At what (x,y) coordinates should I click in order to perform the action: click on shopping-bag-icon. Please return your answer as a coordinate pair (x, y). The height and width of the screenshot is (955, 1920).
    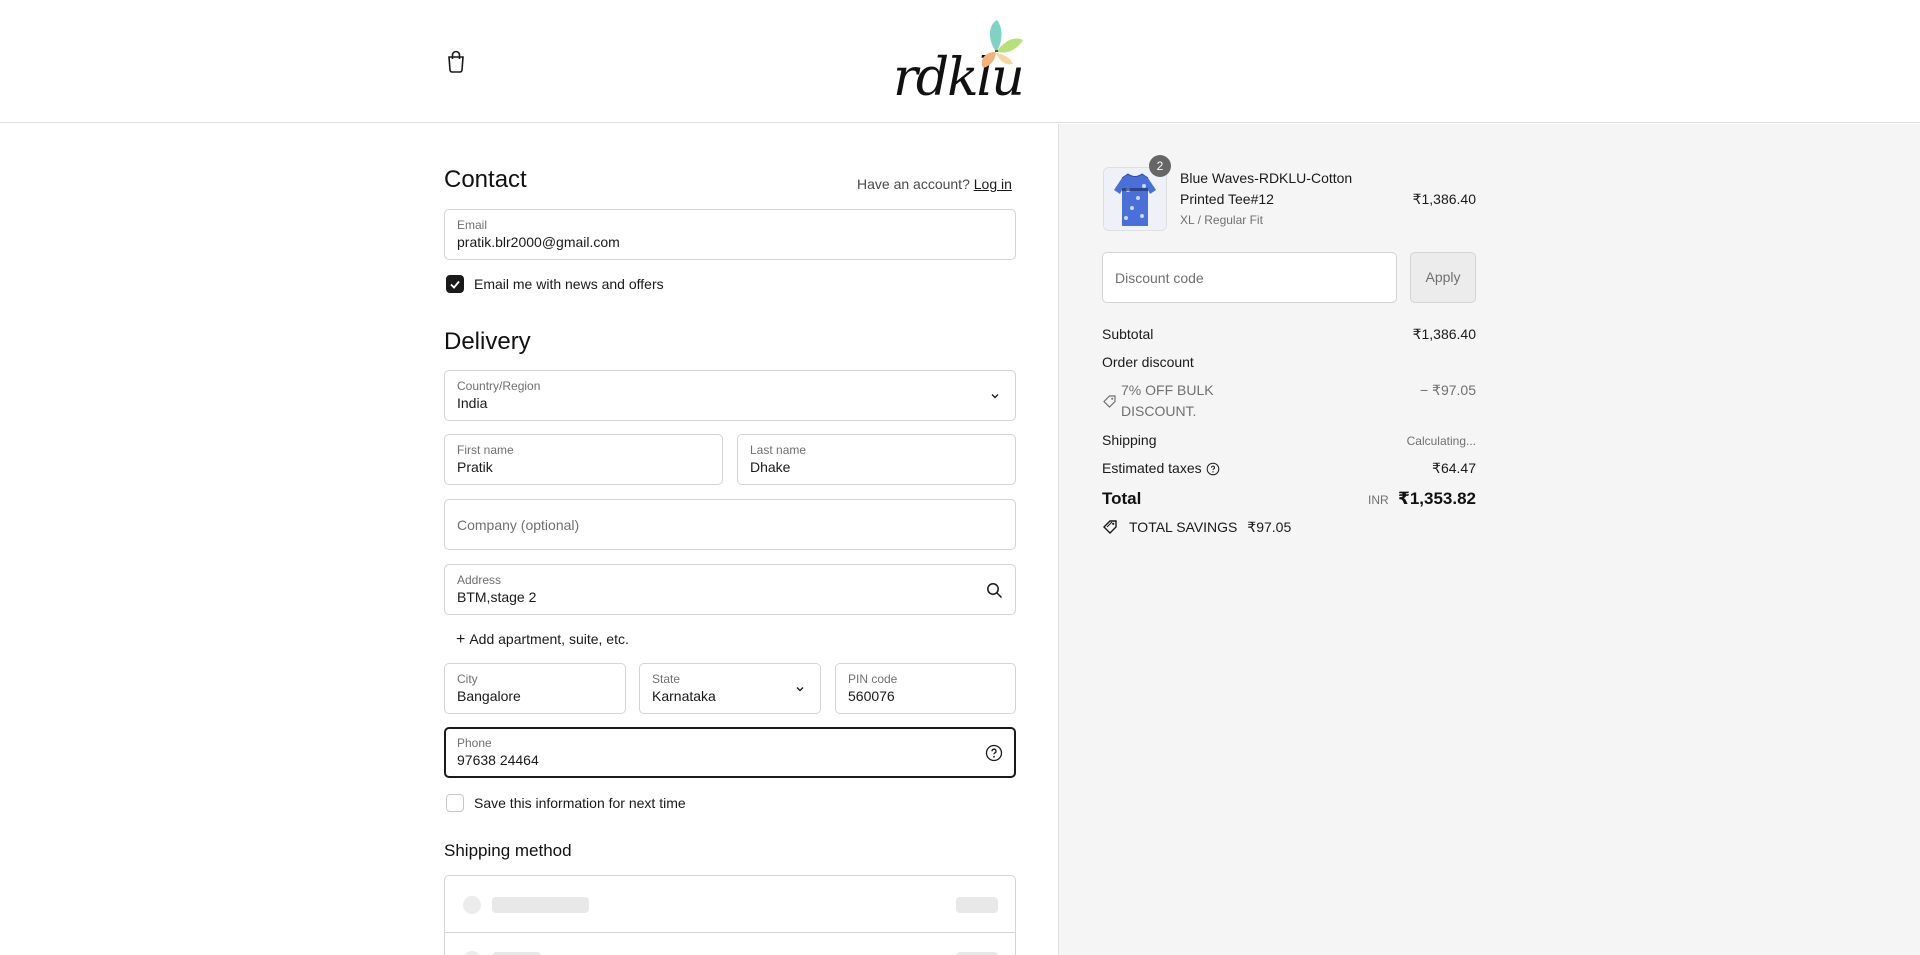
    Looking at the image, I should click on (456, 61).